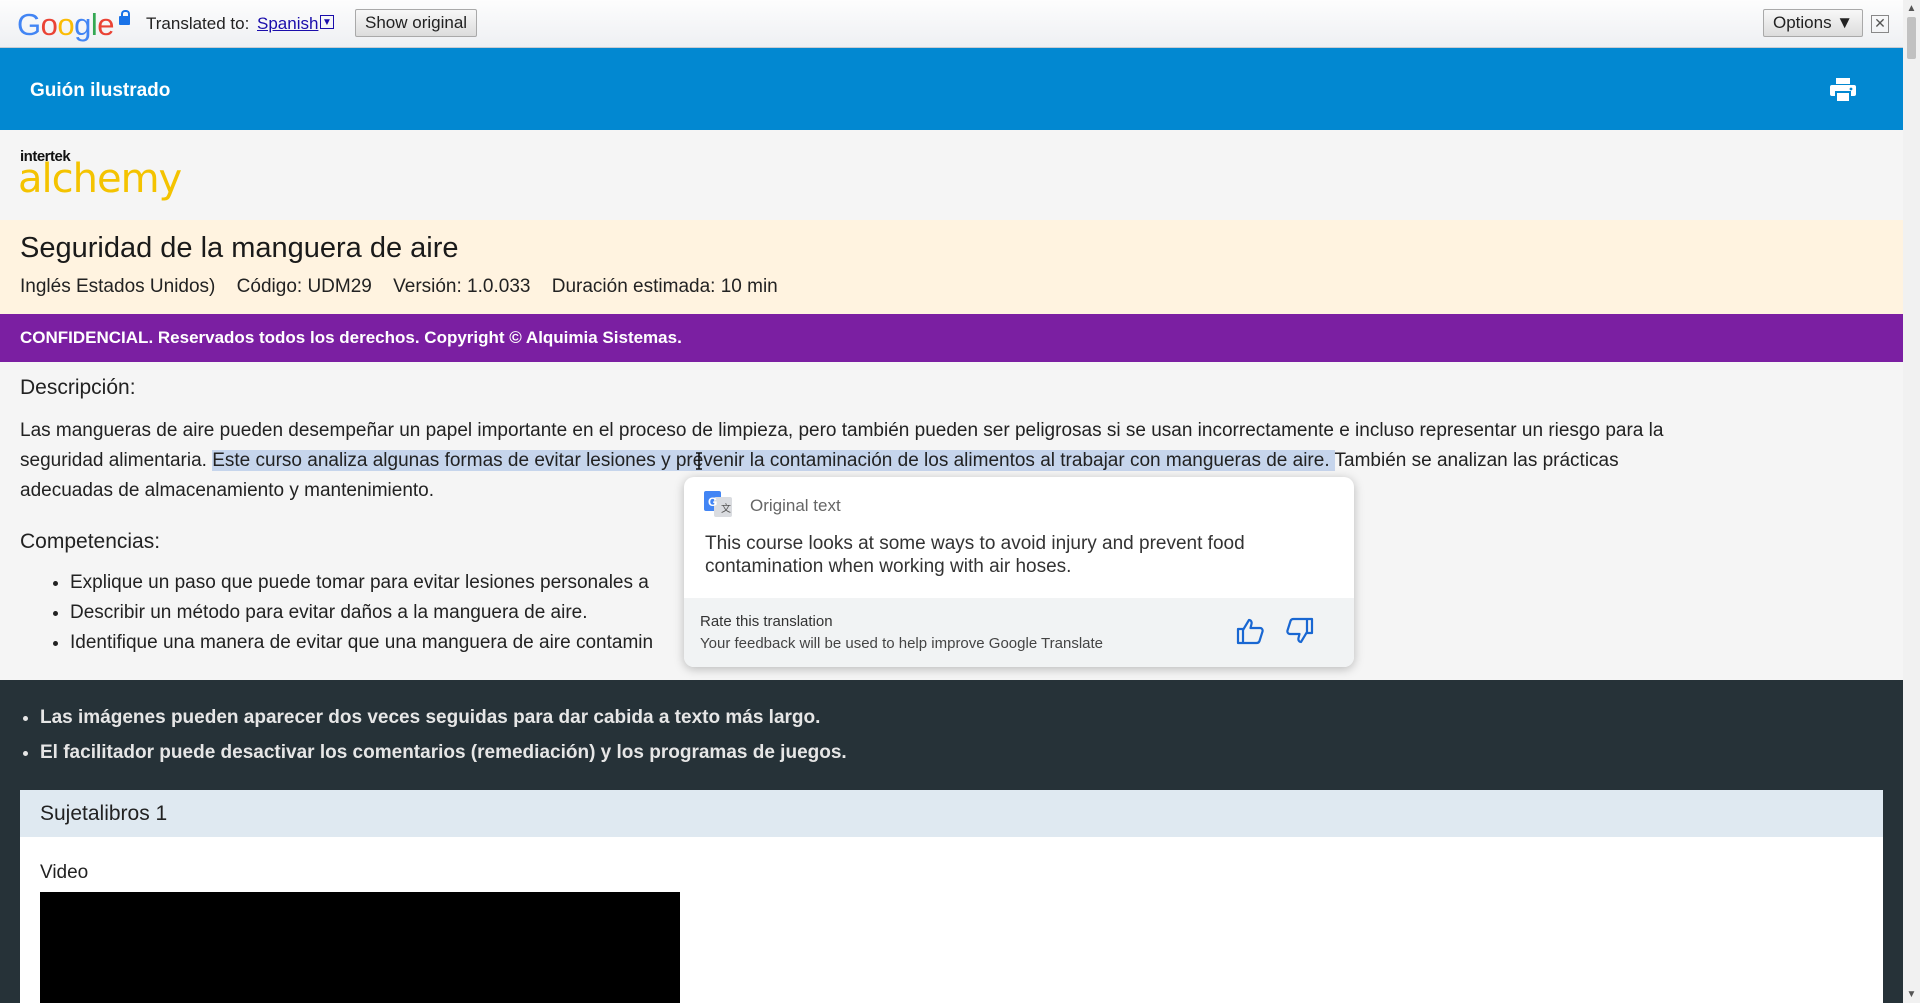 Image resolution: width=1920 pixels, height=1003 pixels. What do you see at coordinates (1911, 38) in the screenshot?
I see `scroll-thumb` at bounding box center [1911, 38].